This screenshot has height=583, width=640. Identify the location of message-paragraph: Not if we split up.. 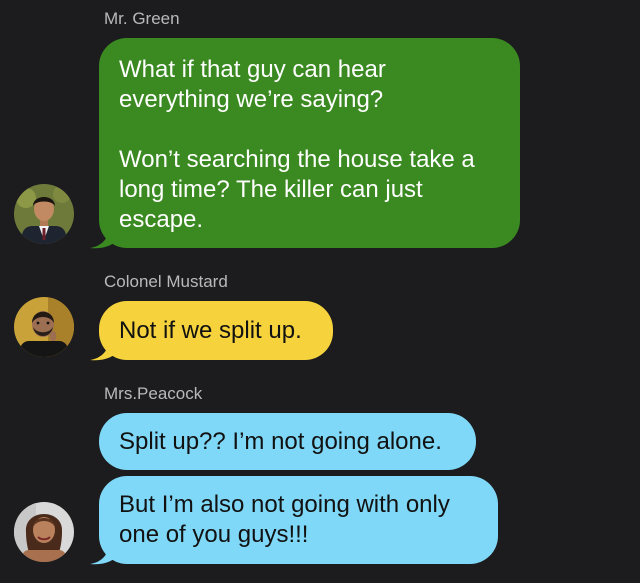
(216, 331).